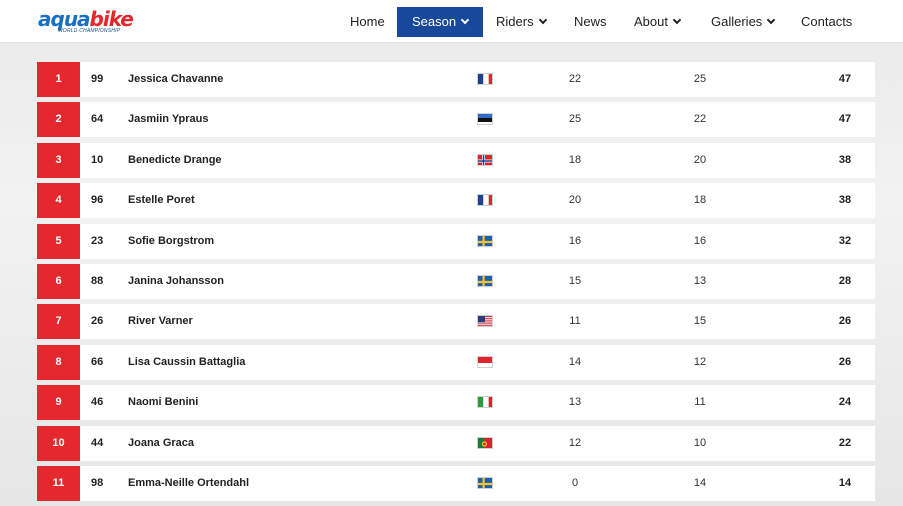 This screenshot has width=903, height=506. What do you see at coordinates (58, 402) in the screenshot?
I see `position-badge: 9` at bounding box center [58, 402].